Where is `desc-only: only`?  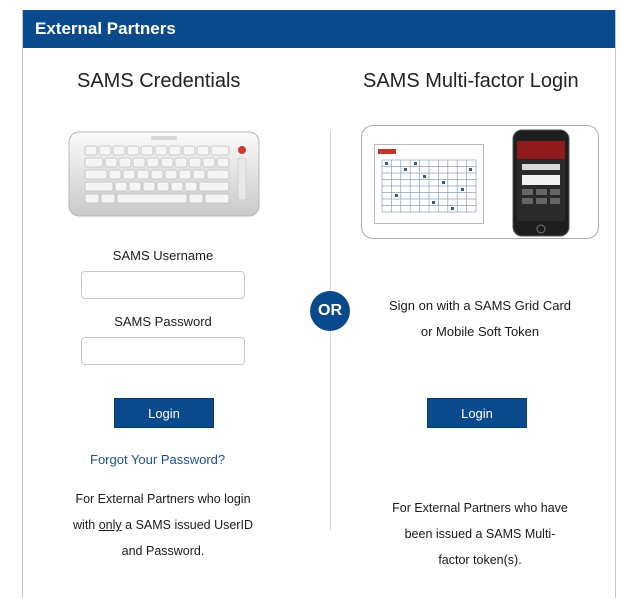 desc-only: only is located at coordinates (110, 525).